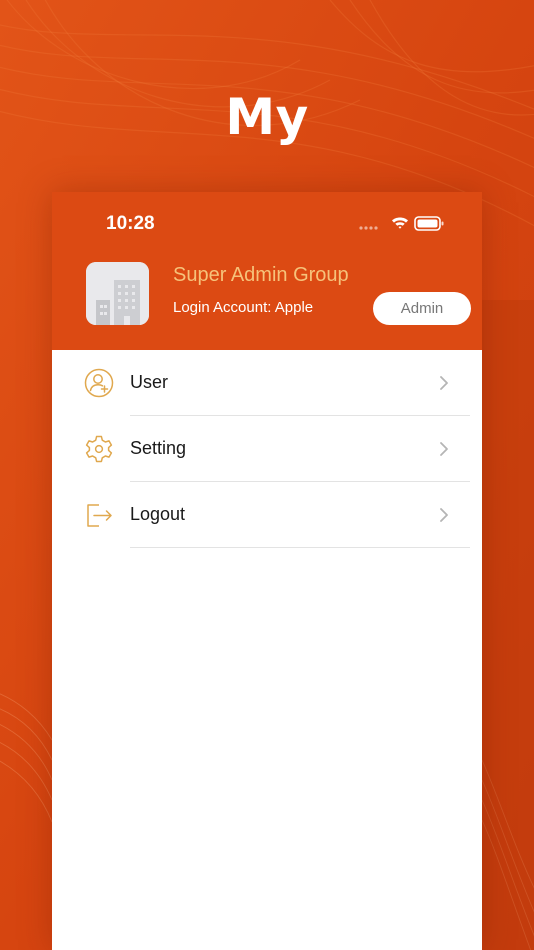 This screenshot has width=534, height=950. I want to click on menu-item-setting: Setting, so click(267, 449).